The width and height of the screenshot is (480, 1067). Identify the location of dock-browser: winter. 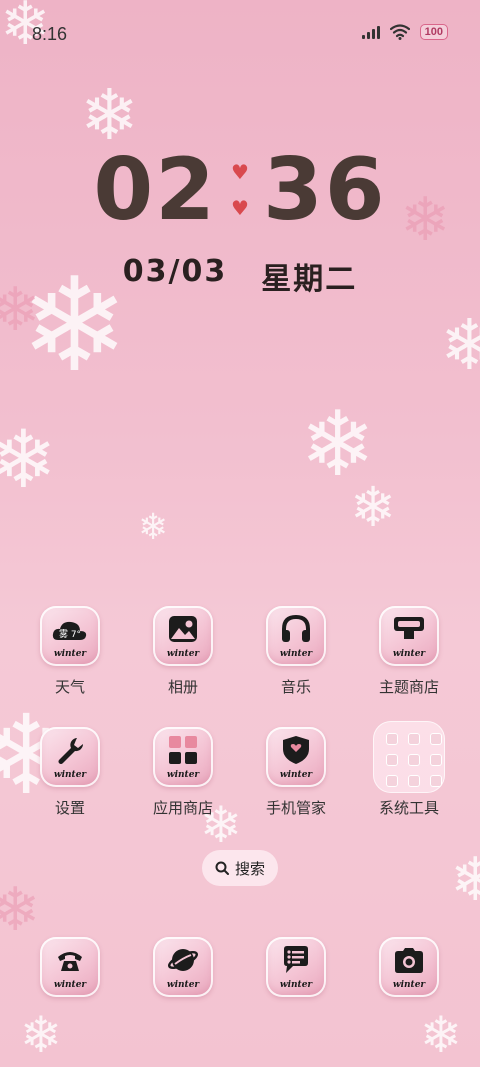
(183, 967).